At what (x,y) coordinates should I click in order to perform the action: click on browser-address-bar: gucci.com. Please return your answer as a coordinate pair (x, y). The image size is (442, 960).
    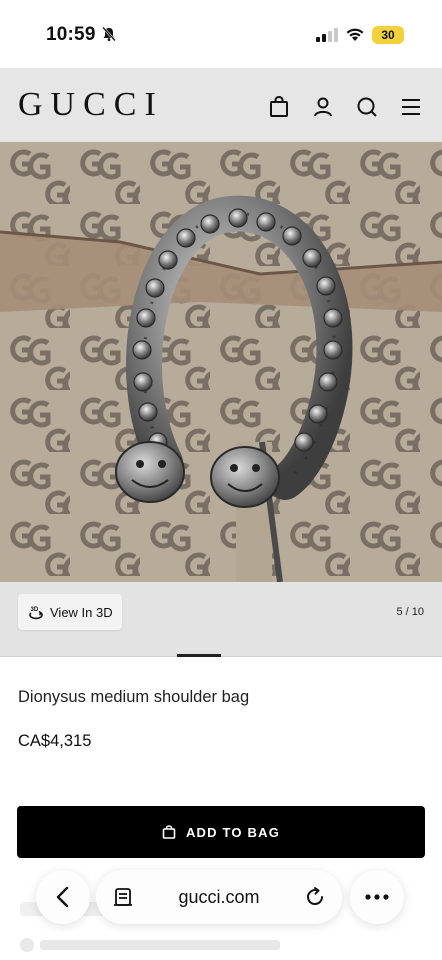
    Looking at the image, I should click on (219, 897).